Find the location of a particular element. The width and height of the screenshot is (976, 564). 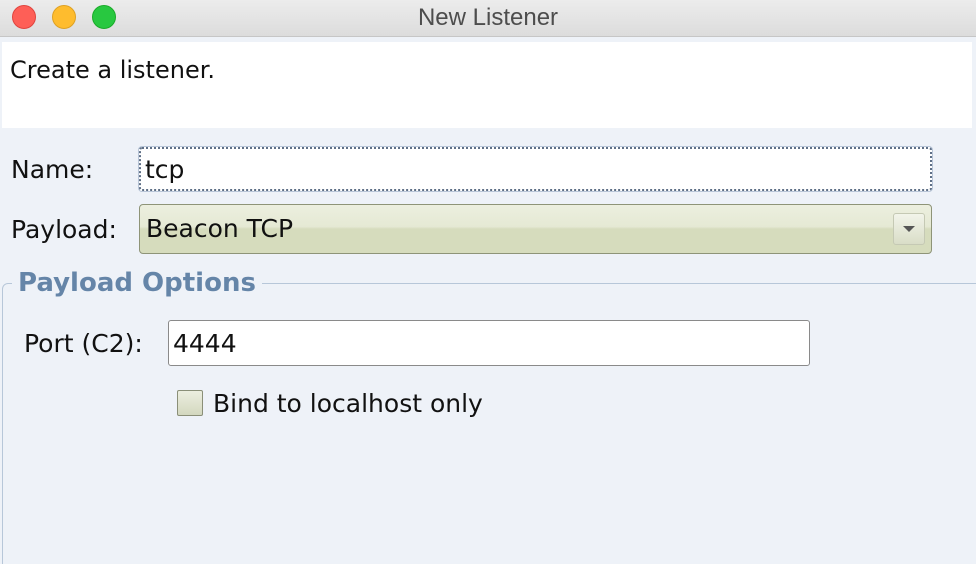

title-bar: New Listener is located at coordinates (488, 18).